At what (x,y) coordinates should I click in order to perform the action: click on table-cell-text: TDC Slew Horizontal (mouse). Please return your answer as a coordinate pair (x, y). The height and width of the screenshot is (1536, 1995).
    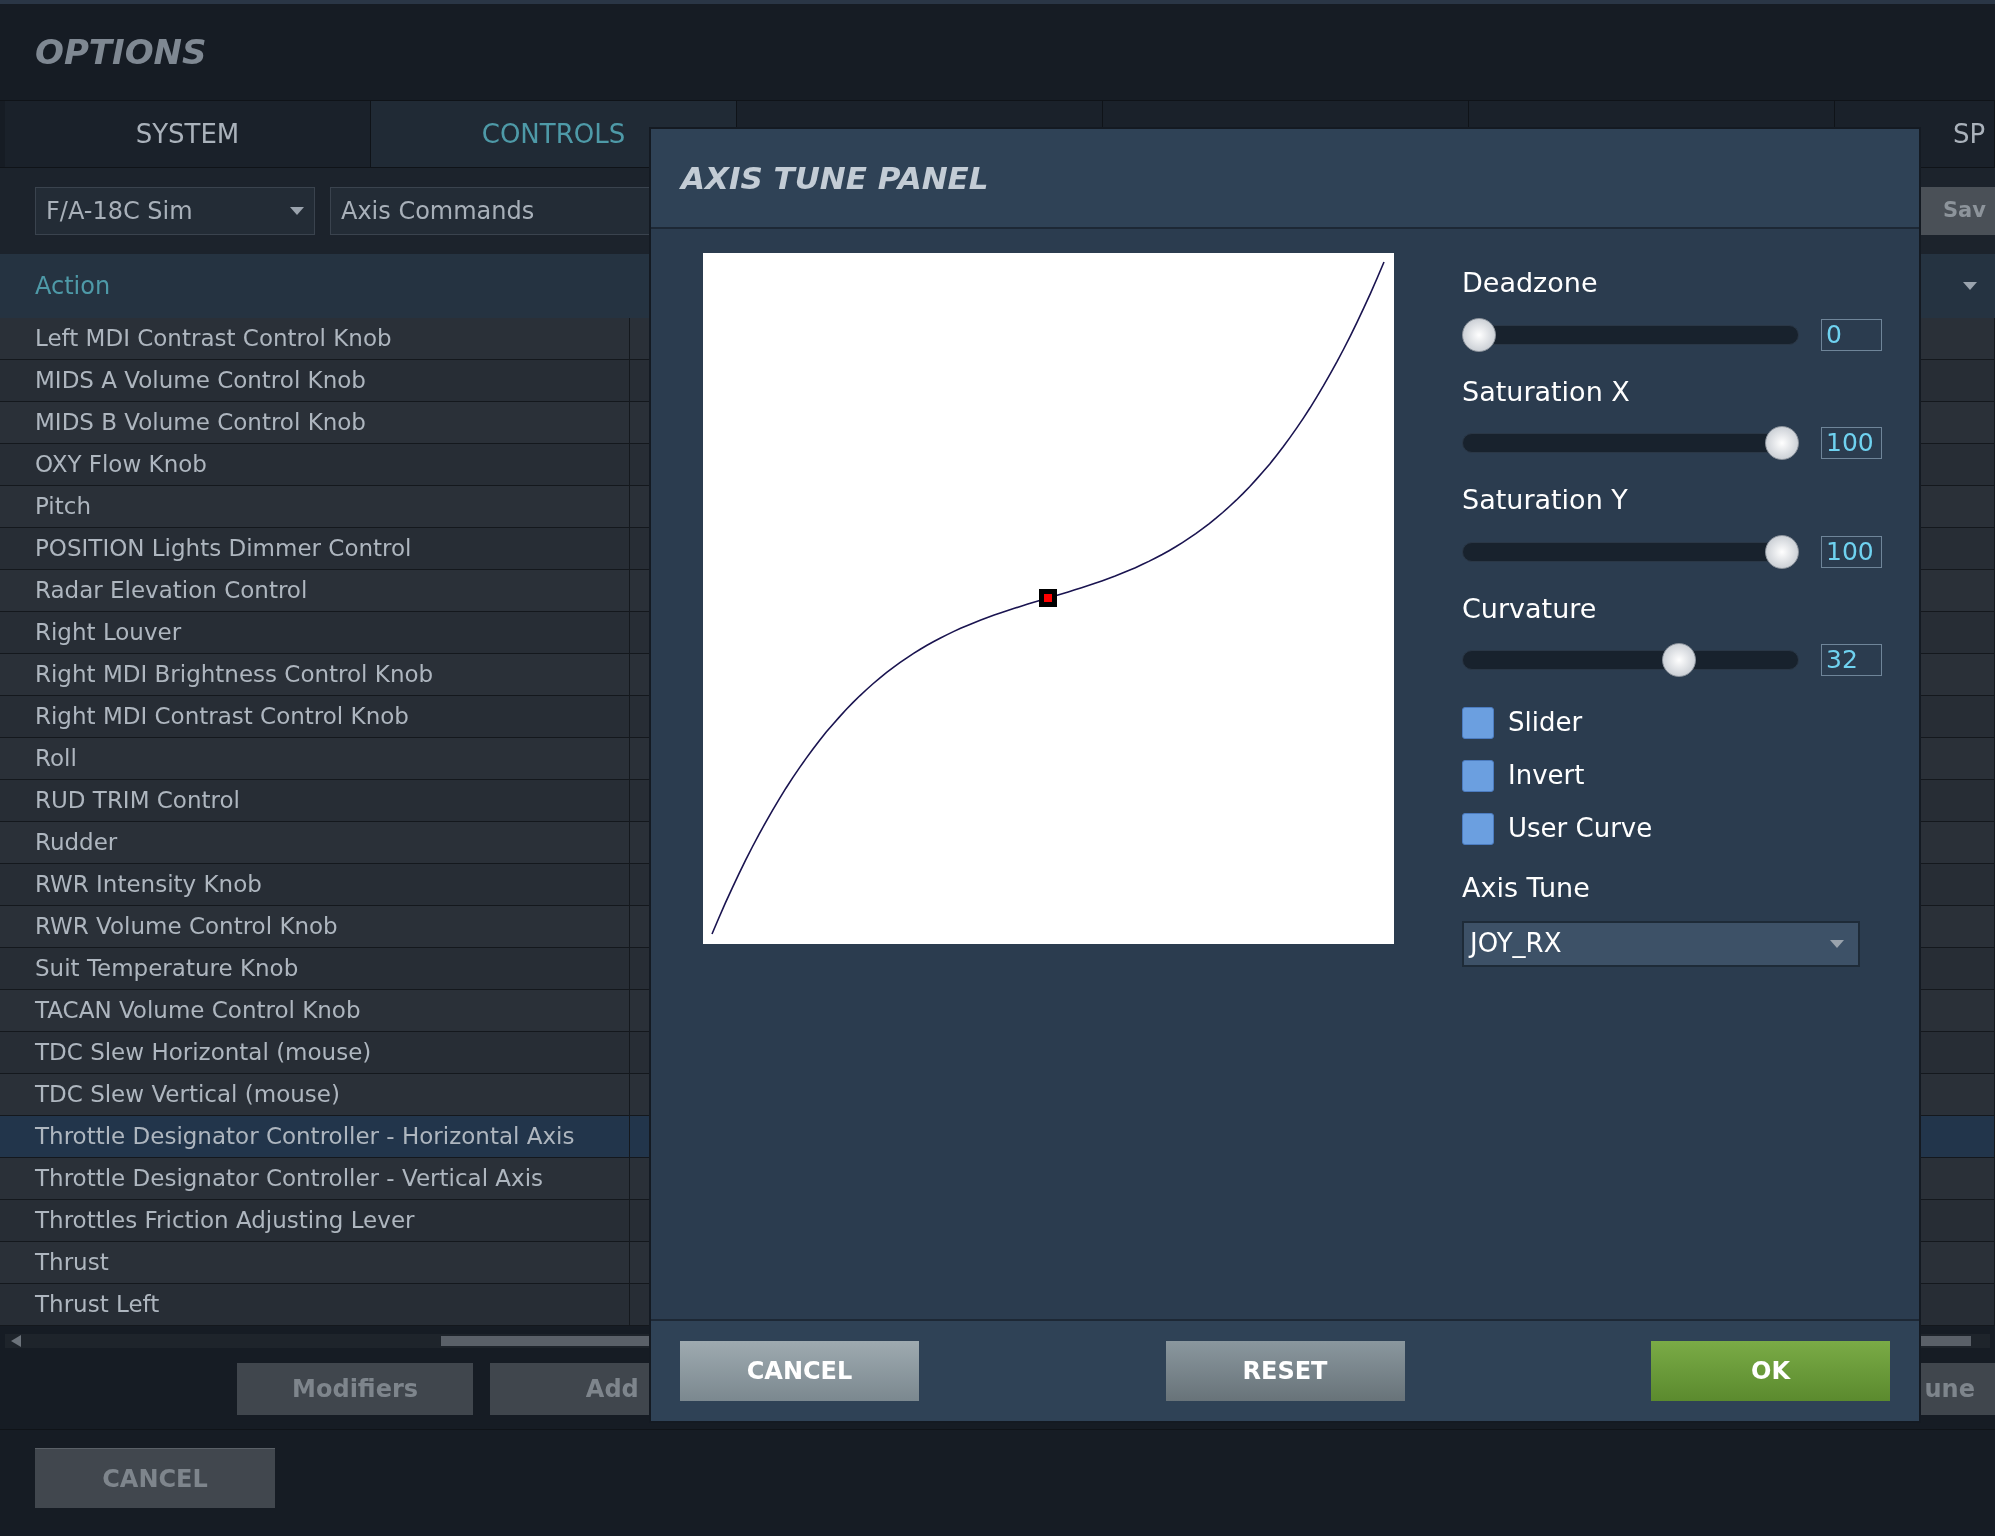
    Looking at the image, I should click on (203, 1053).